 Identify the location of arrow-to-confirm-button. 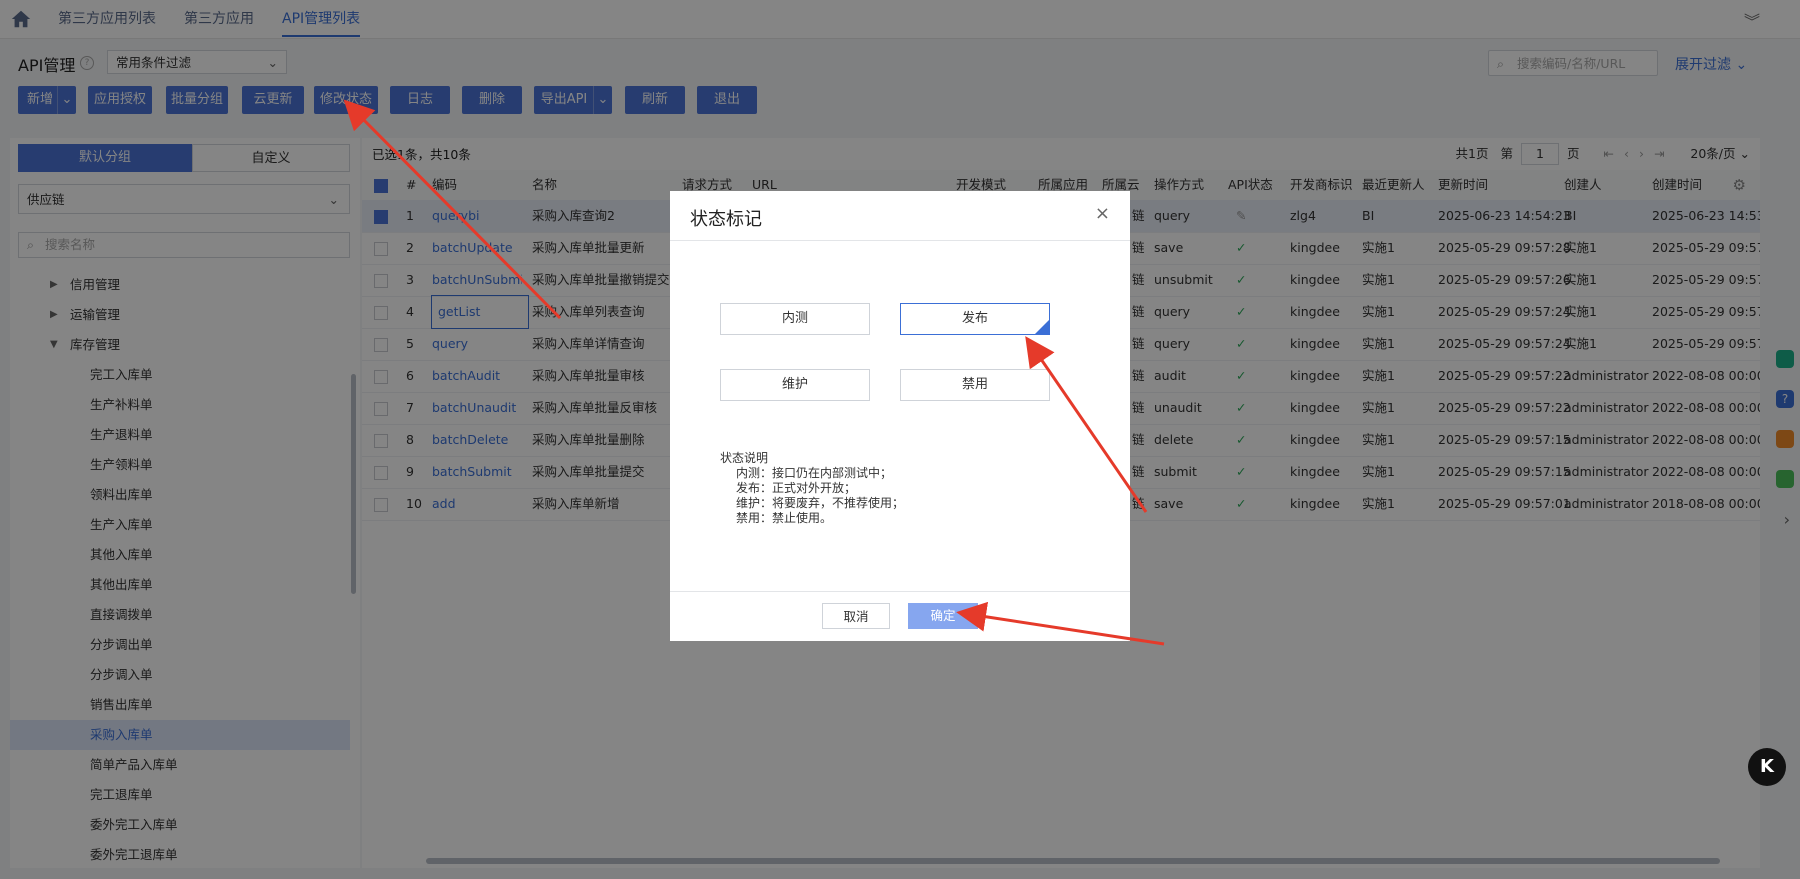
(1060, 623).